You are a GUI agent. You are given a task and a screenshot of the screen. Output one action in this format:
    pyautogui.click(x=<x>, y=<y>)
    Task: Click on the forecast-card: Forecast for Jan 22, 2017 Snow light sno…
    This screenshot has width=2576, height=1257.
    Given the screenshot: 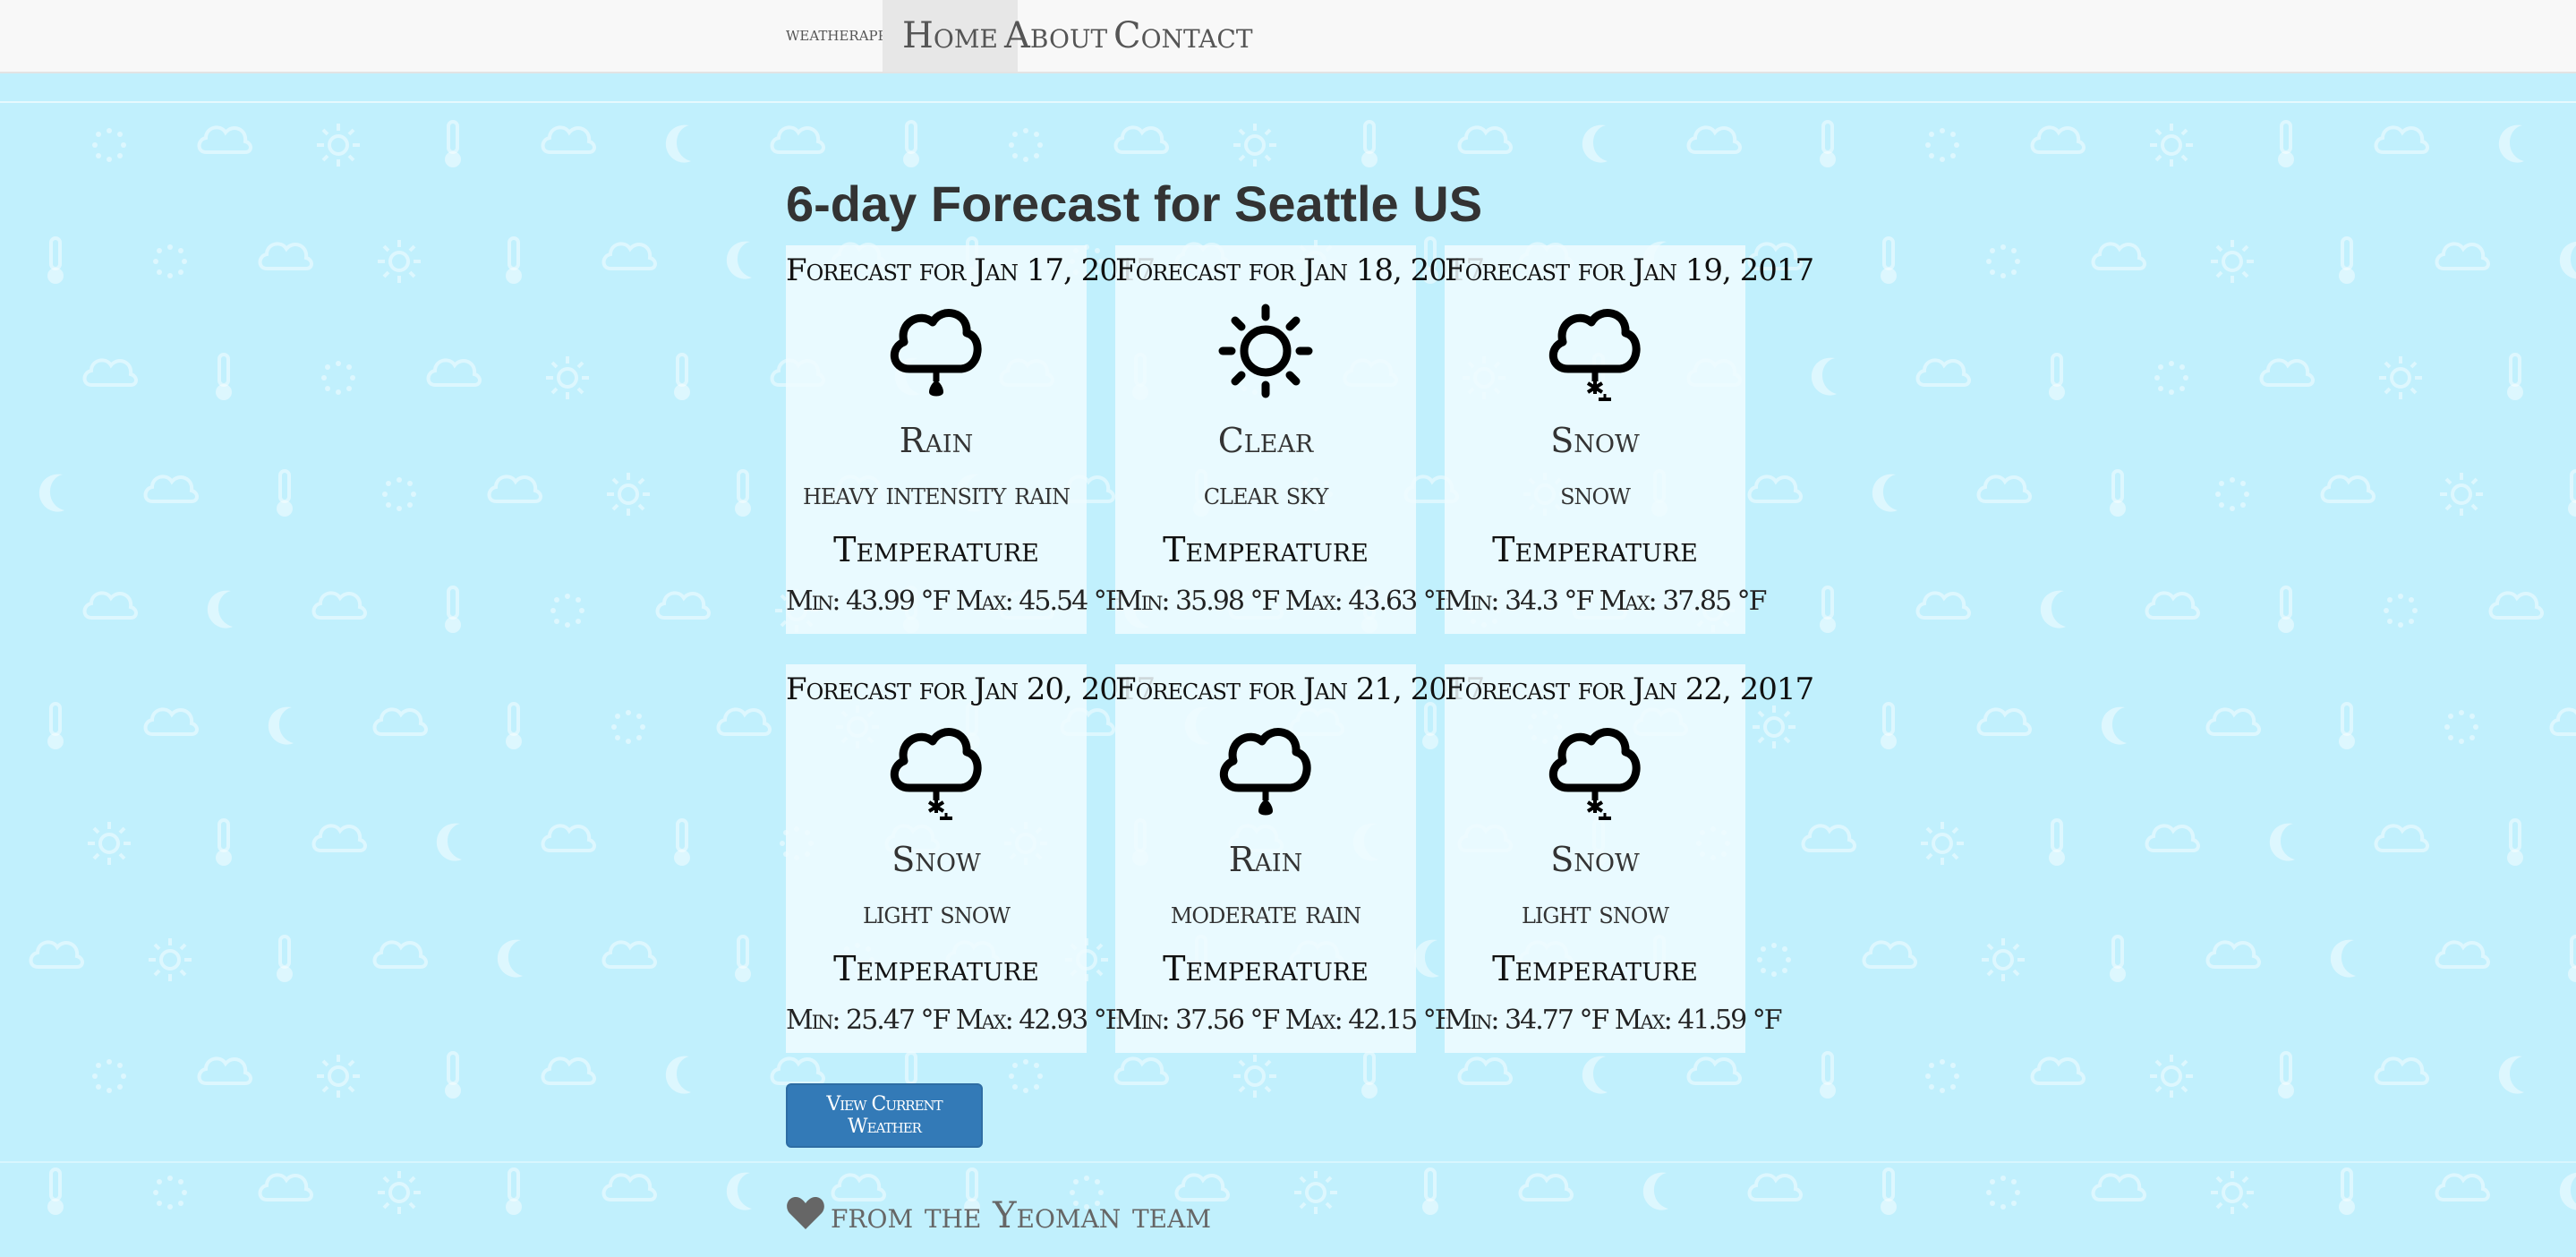 What is the action you would take?
    pyautogui.click(x=1629, y=859)
    